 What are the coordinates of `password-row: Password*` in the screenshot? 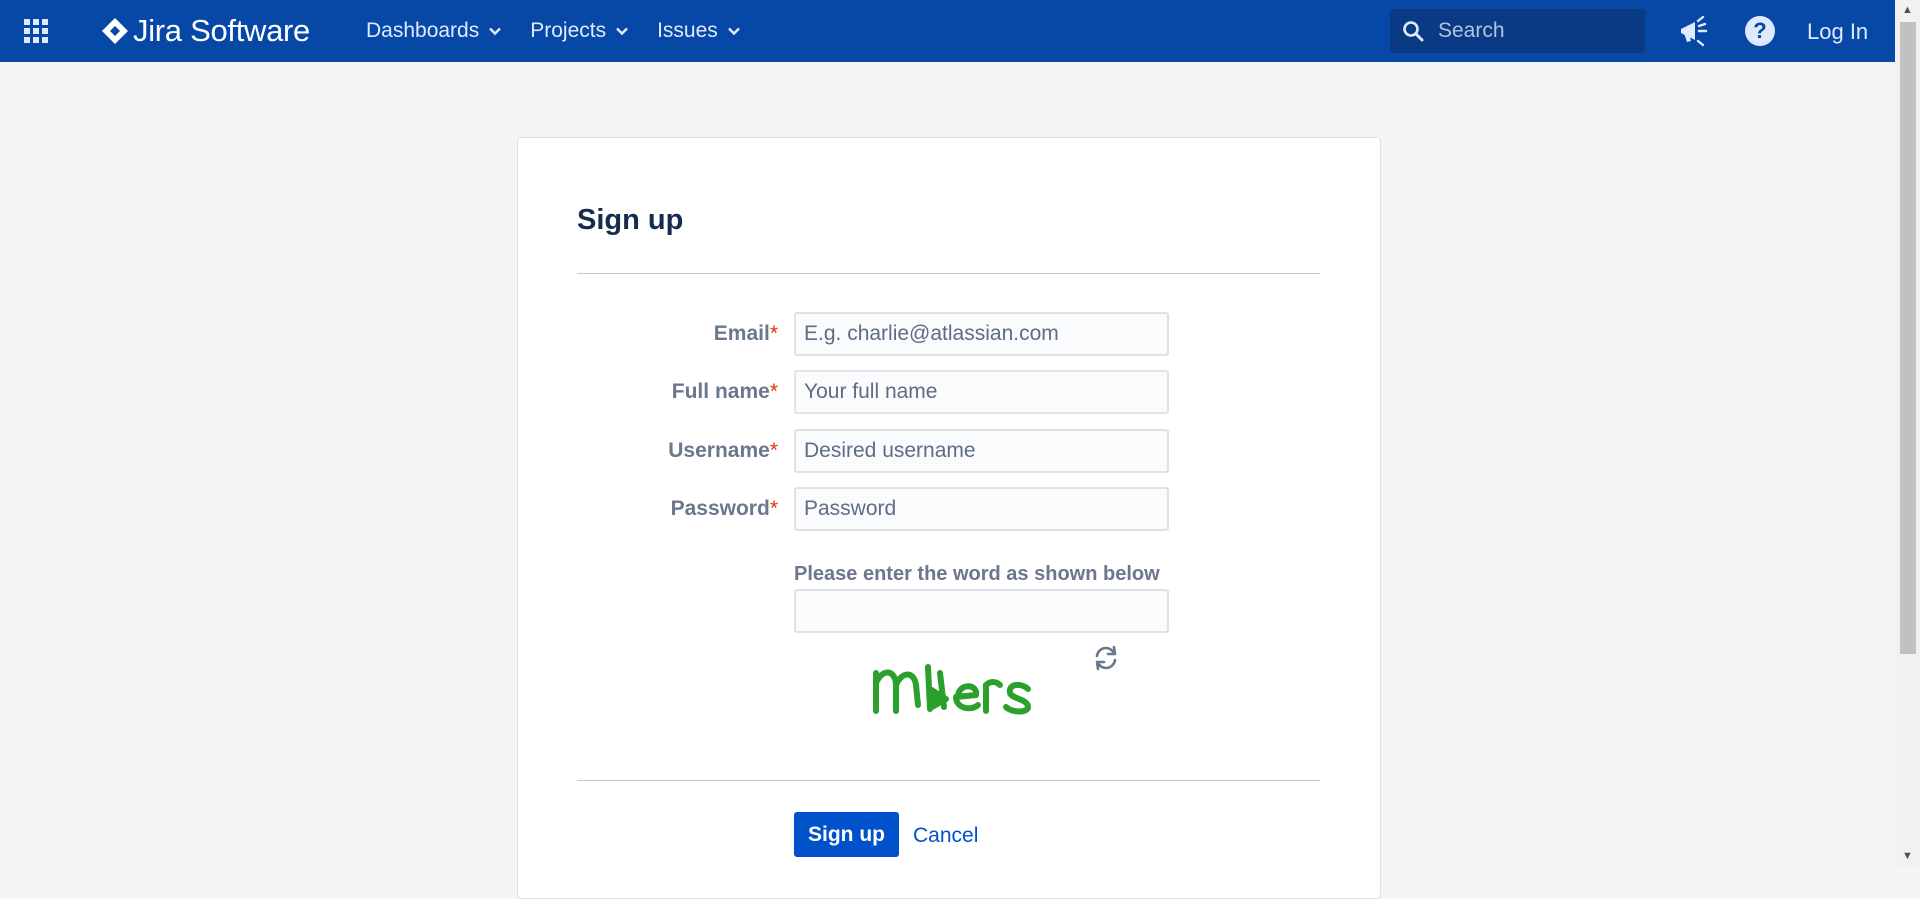 It's located at (949, 509).